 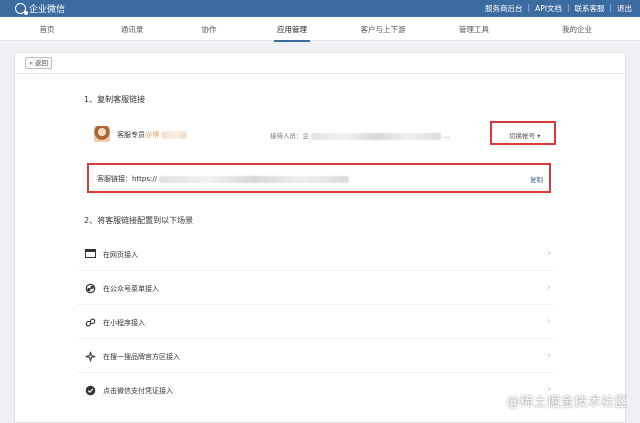 I want to click on nav-contacts: 通讯录, so click(x=132, y=29).